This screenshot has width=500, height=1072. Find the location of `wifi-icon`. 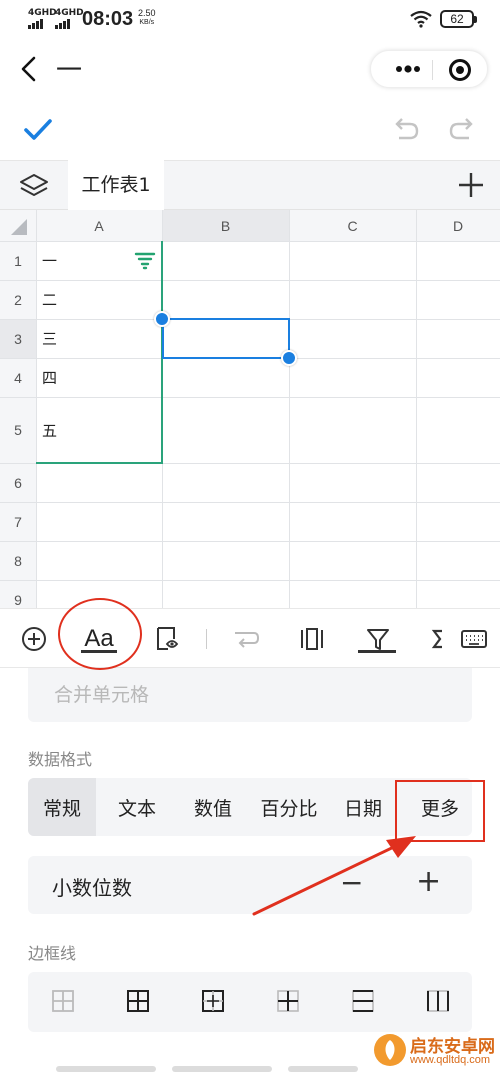

wifi-icon is located at coordinates (421, 19).